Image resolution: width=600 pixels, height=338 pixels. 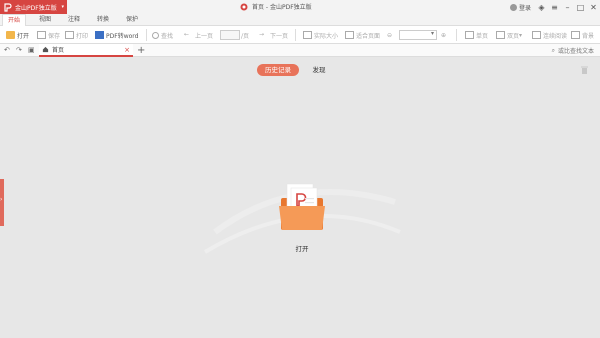 I want to click on single-page-label: 单页, so click(x=482, y=36).